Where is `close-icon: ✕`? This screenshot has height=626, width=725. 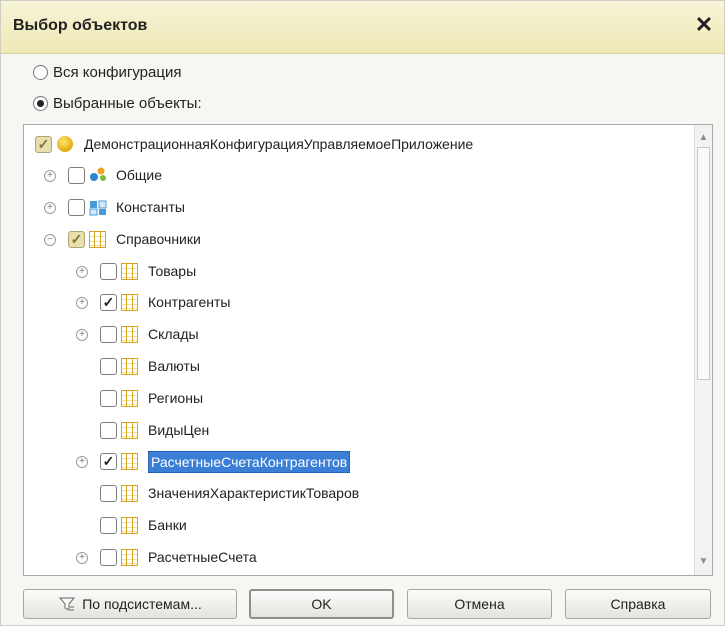
close-icon: ✕ is located at coordinates (704, 25).